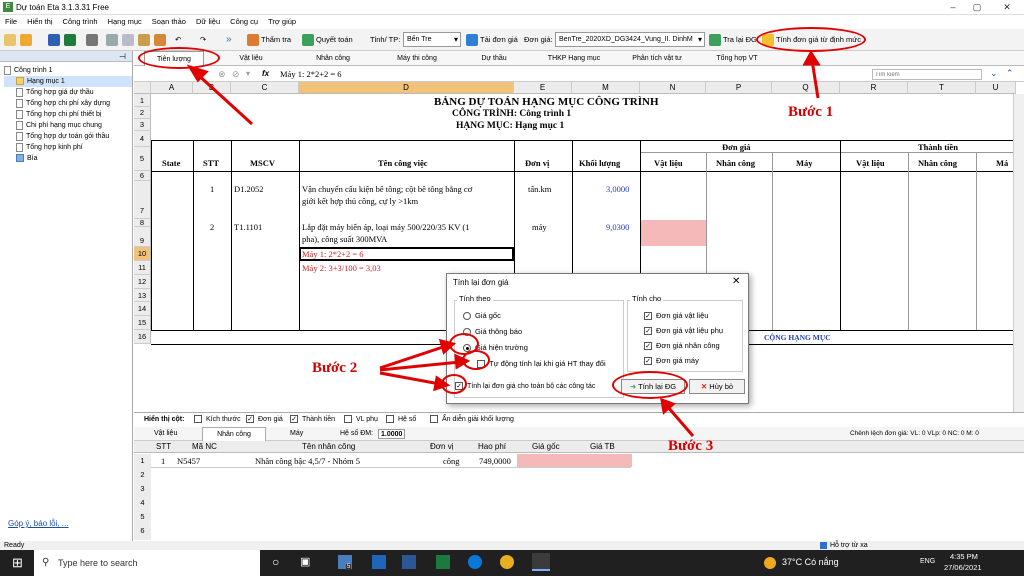 This screenshot has width=1024, height=576. Describe the element at coordinates (68, 103) in the screenshot. I see `tree-chi-phi-xay-dung: Tổng hợp chi phí xây dựng` at that location.